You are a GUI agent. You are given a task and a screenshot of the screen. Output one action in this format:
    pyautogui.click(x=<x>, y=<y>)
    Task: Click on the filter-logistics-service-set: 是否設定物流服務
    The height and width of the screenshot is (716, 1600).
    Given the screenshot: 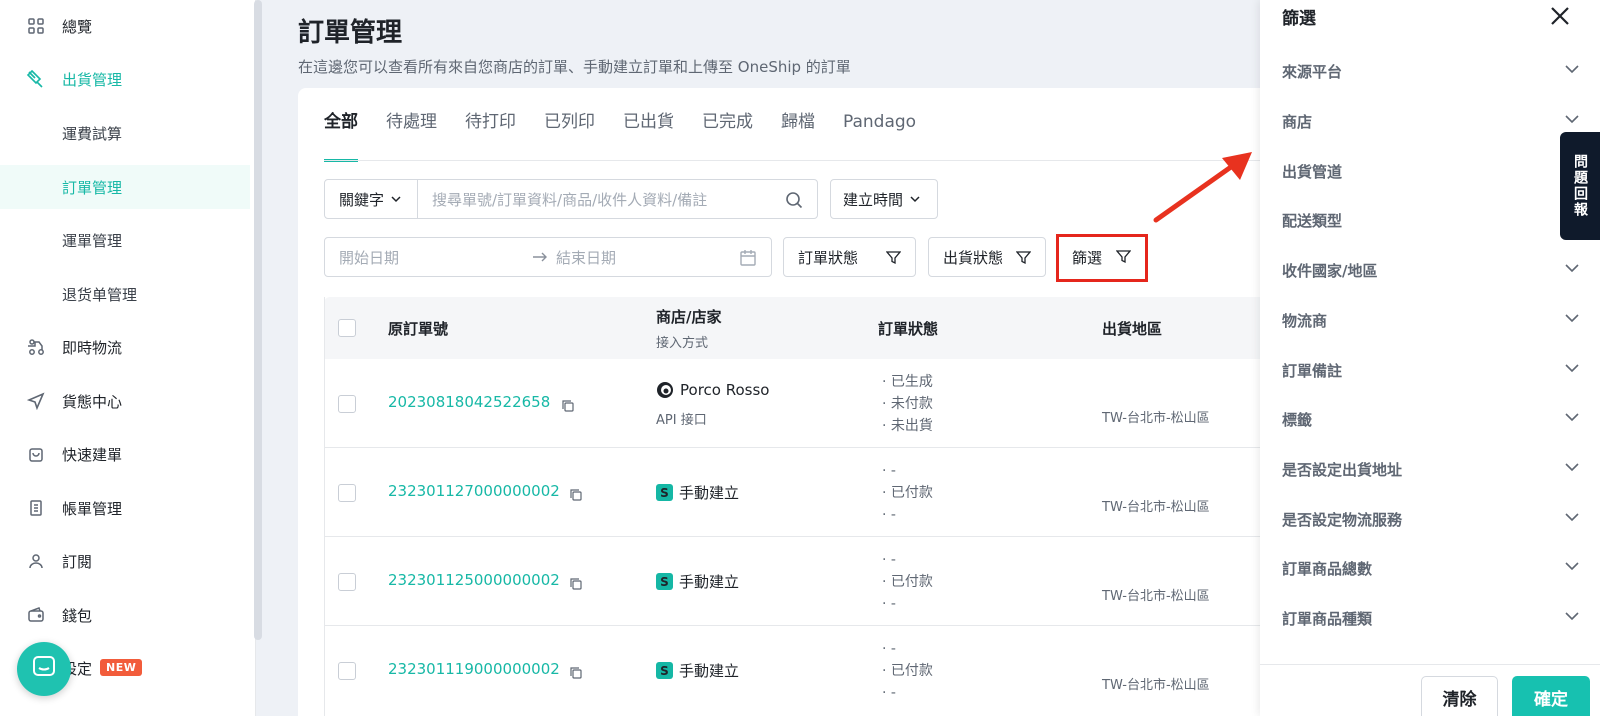 What is the action you would take?
    pyautogui.click(x=1431, y=519)
    